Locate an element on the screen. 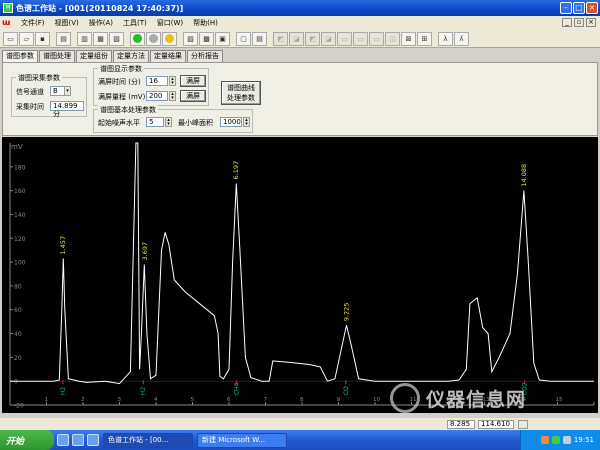  acquisition-group-title: 谱图采集参数 is located at coordinates (39, 78).